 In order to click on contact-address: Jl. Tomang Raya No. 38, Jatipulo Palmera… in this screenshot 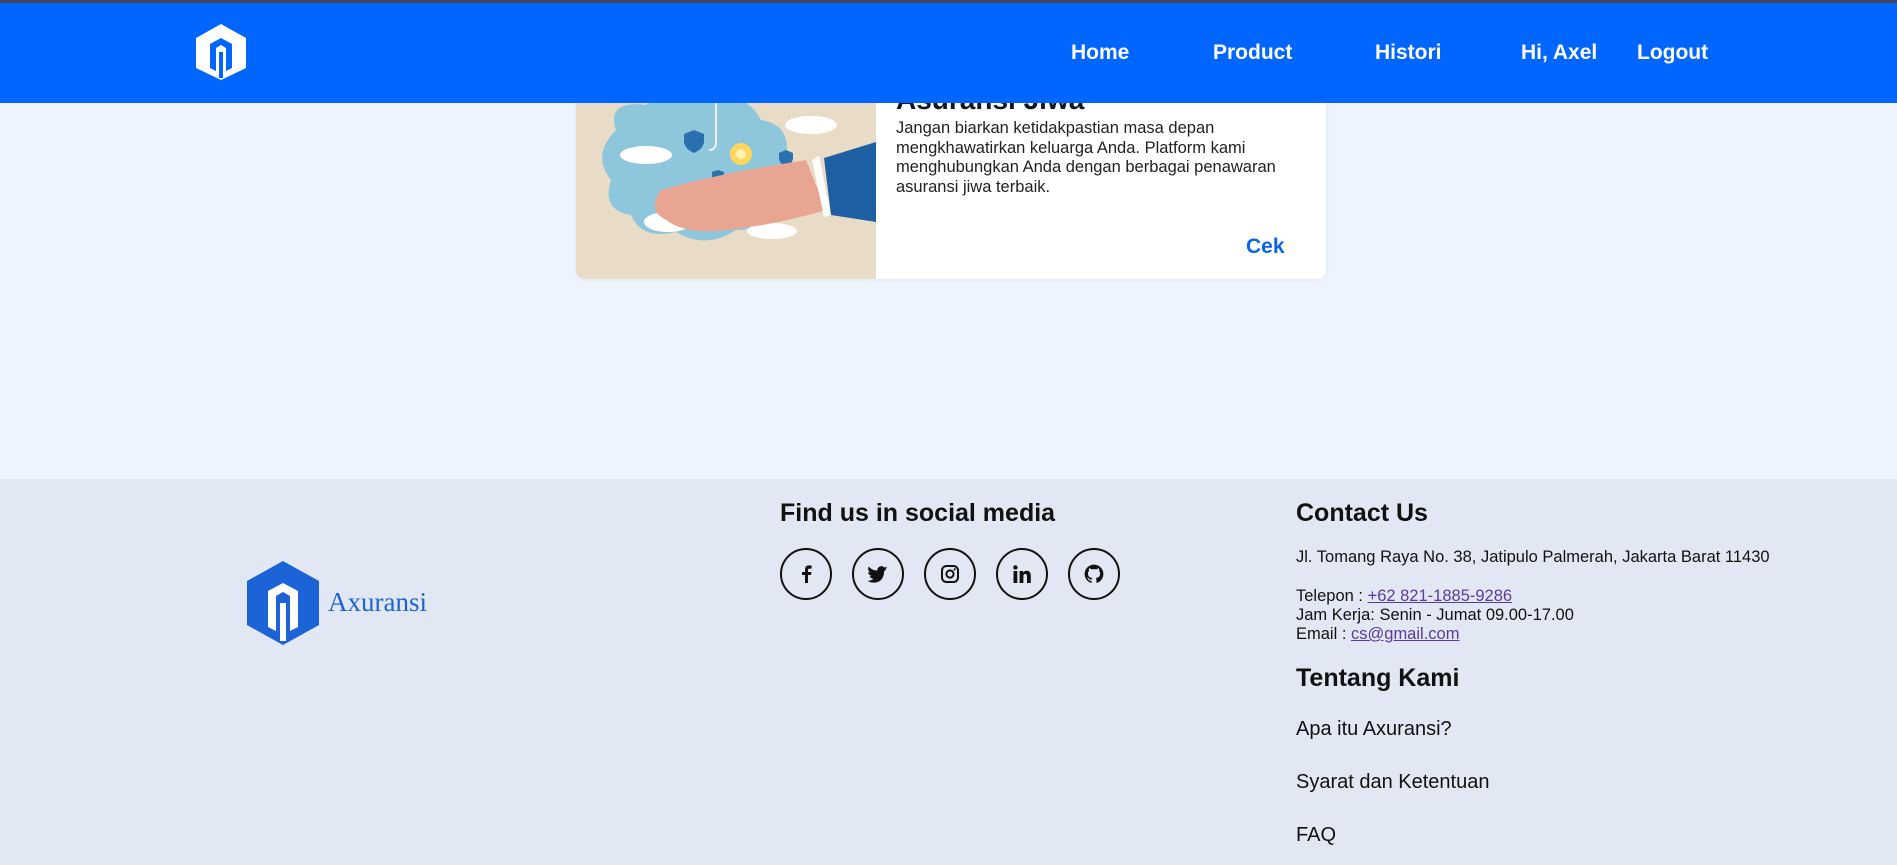, I will do `click(1533, 557)`.